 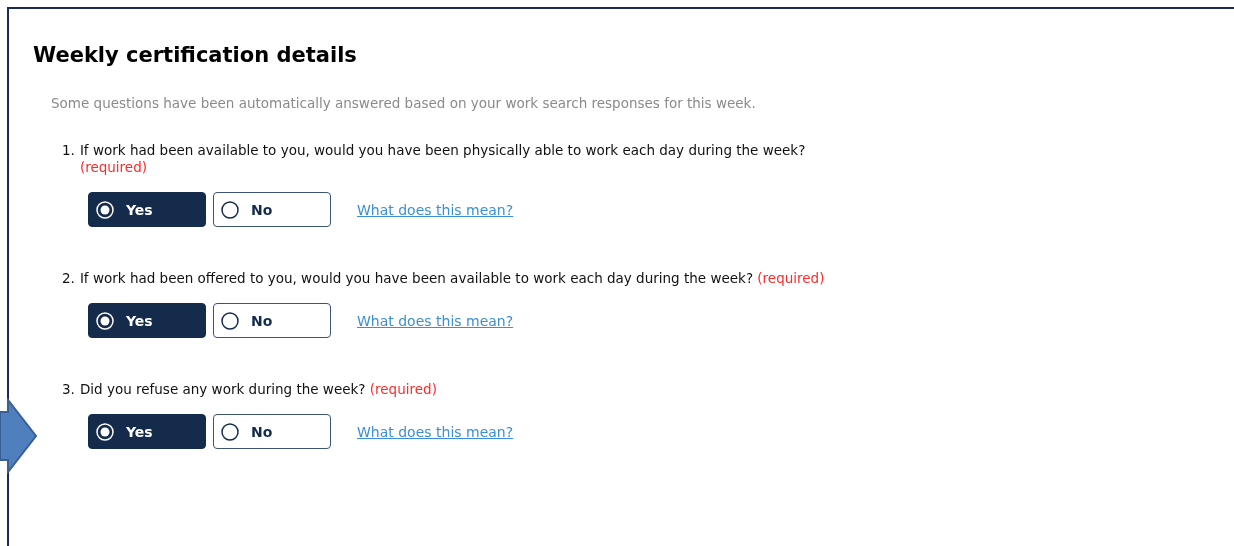 I want to click on question-text: If work had been available to you, would you have been physically able to work each day during the week? (required), so click(x=443, y=159).